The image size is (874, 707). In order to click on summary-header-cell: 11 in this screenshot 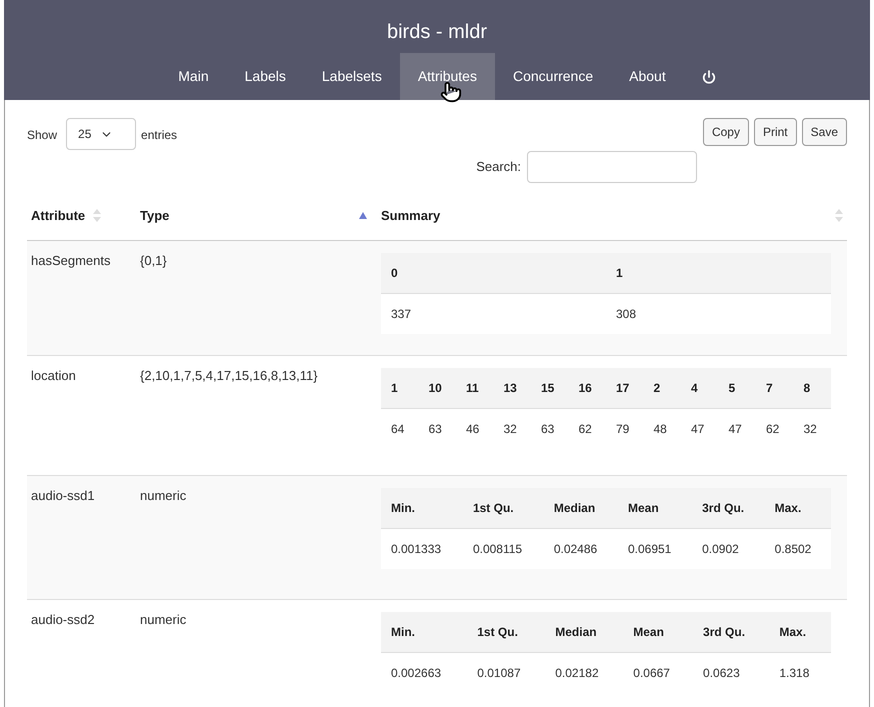, I will do `click(475, 388)`.